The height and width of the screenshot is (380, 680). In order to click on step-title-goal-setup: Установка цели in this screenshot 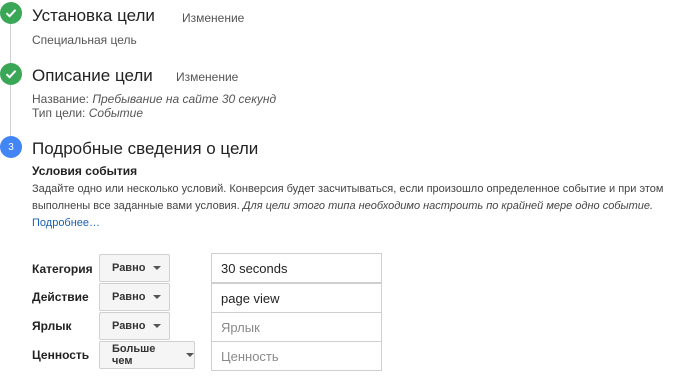, I will do `click(93, 15)`.